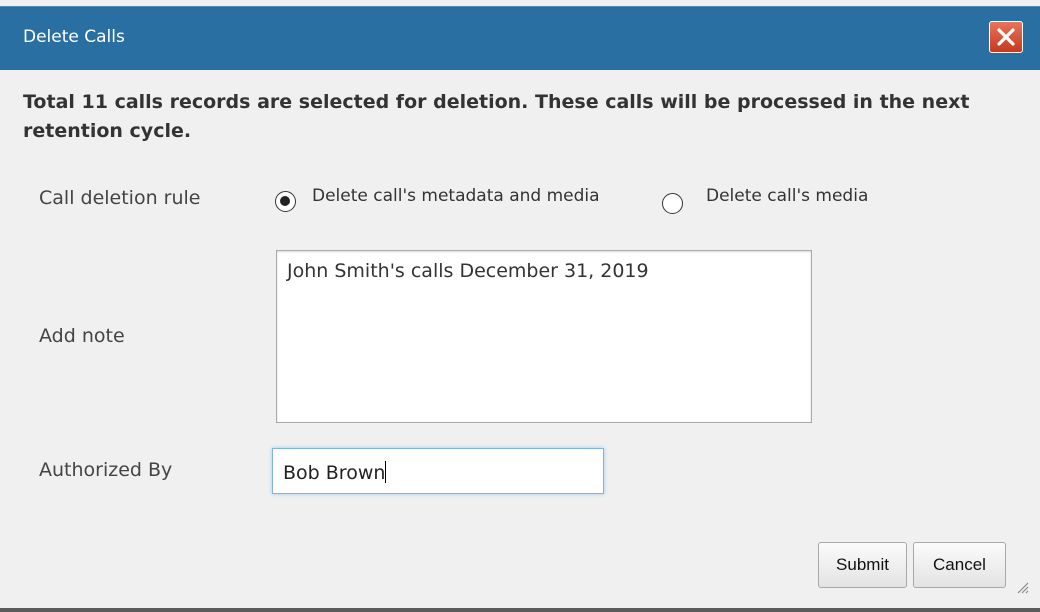  I want to click on add-note-label: Add note, so click(82, 336).